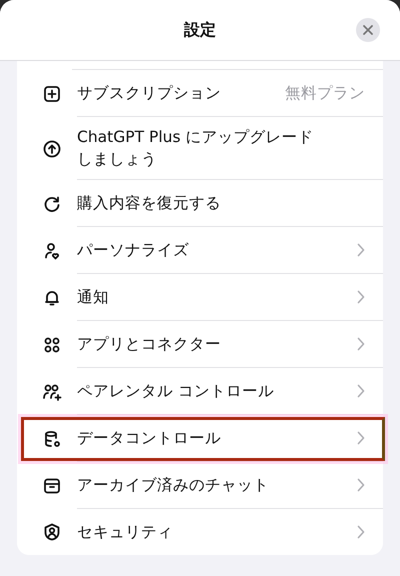 This screenshot has width=400, height=576. Describe the element at coordinates (133, 250) in the screenshot. I see `row-label: パーソナライズ` at that location.